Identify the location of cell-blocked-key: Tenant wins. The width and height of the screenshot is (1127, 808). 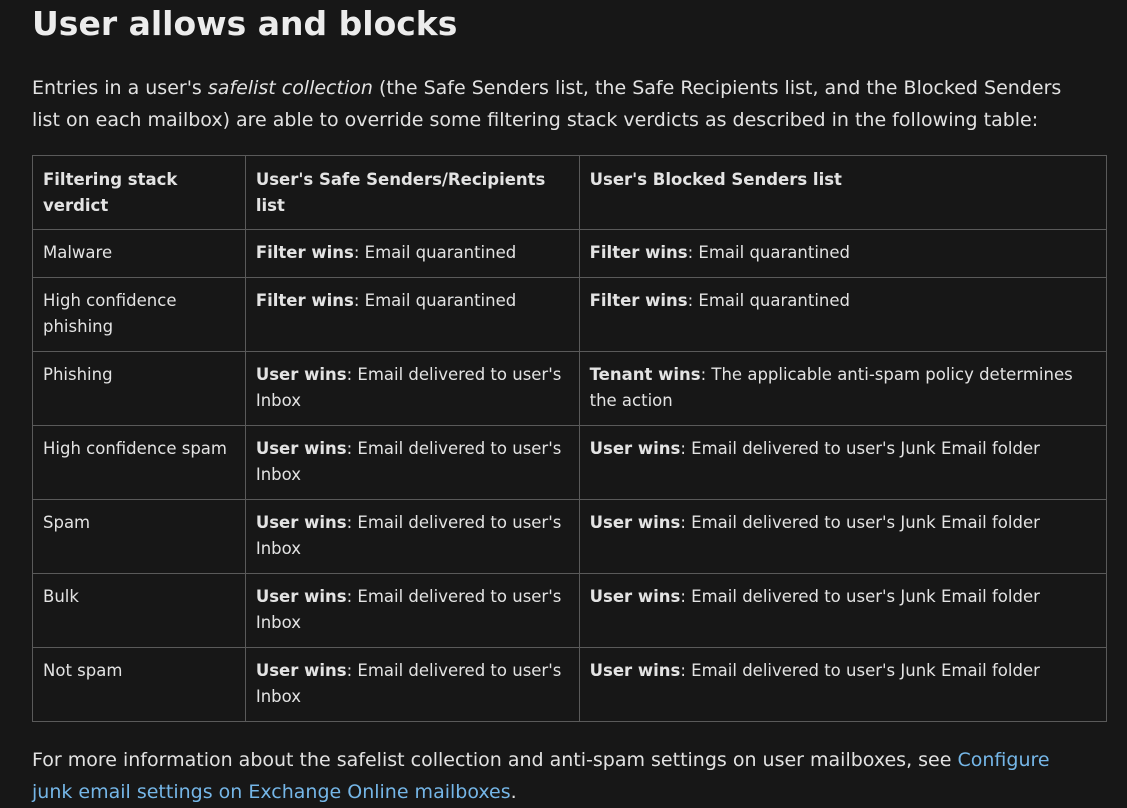
(645, 374).